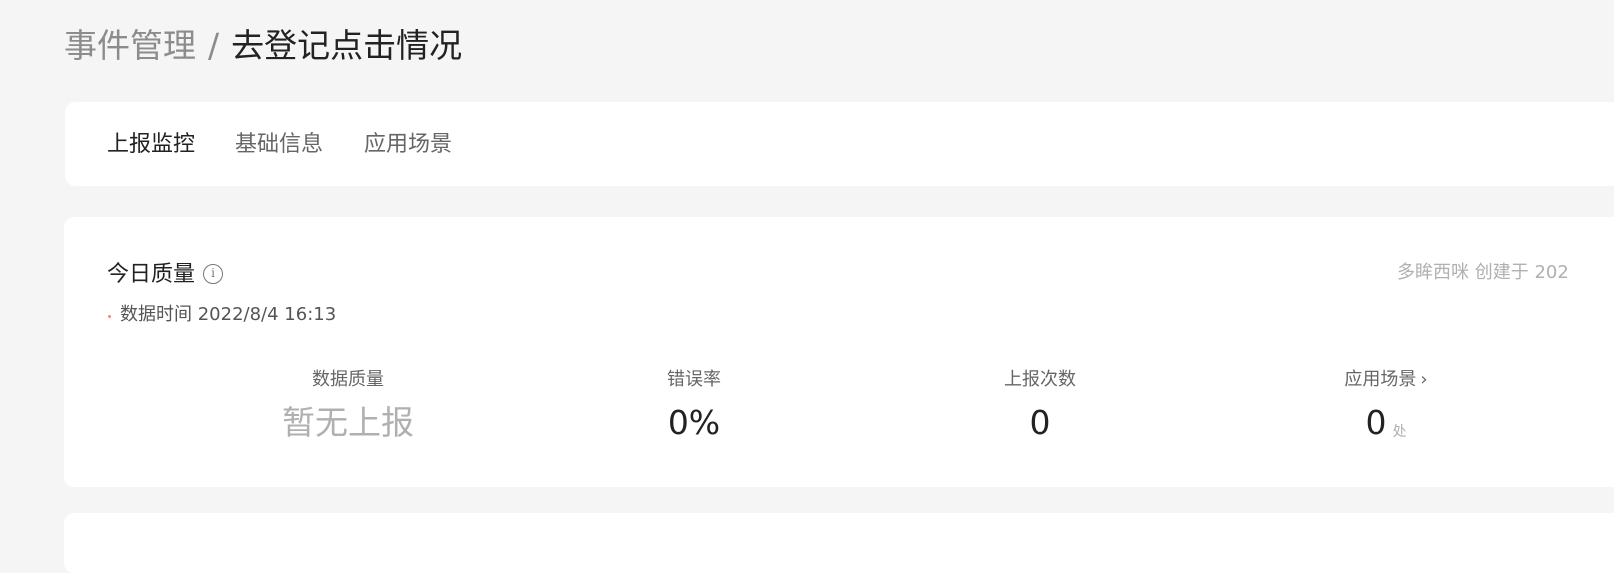 The height and width of the screenshot is (573, 1614). I want to click on metric-link: 应用场景 ›, so click(1386, 380).